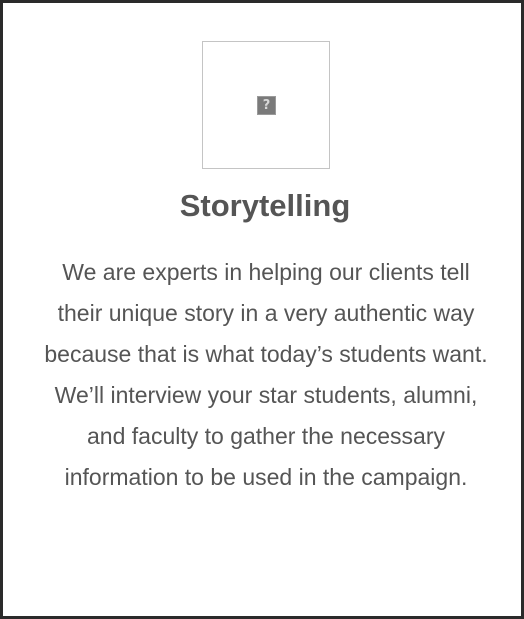 This screenshot has width=524, height=619. I want to click on card-title: Storytelling, so click(265, 205).